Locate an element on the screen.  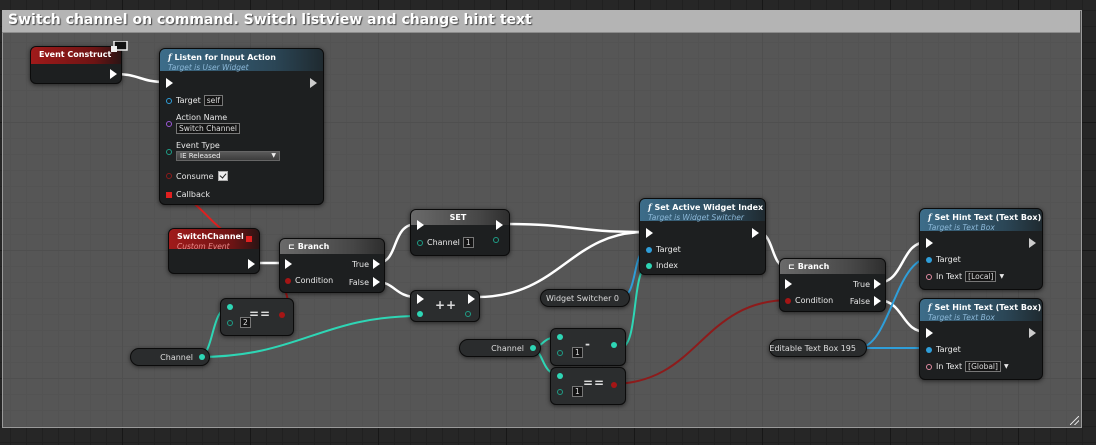
channel-value: 1 is located at coordinates (468, 242).